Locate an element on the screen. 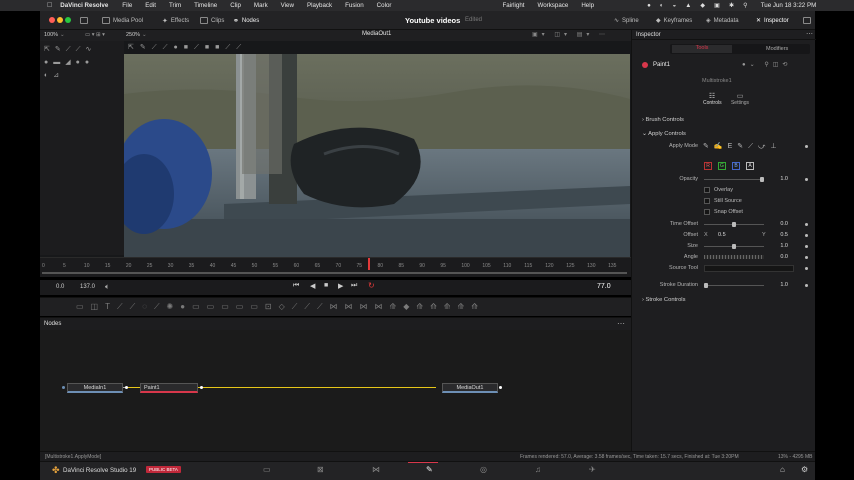  keyframes-button: ◆ Keyframes is located at coordinates (674, 20).